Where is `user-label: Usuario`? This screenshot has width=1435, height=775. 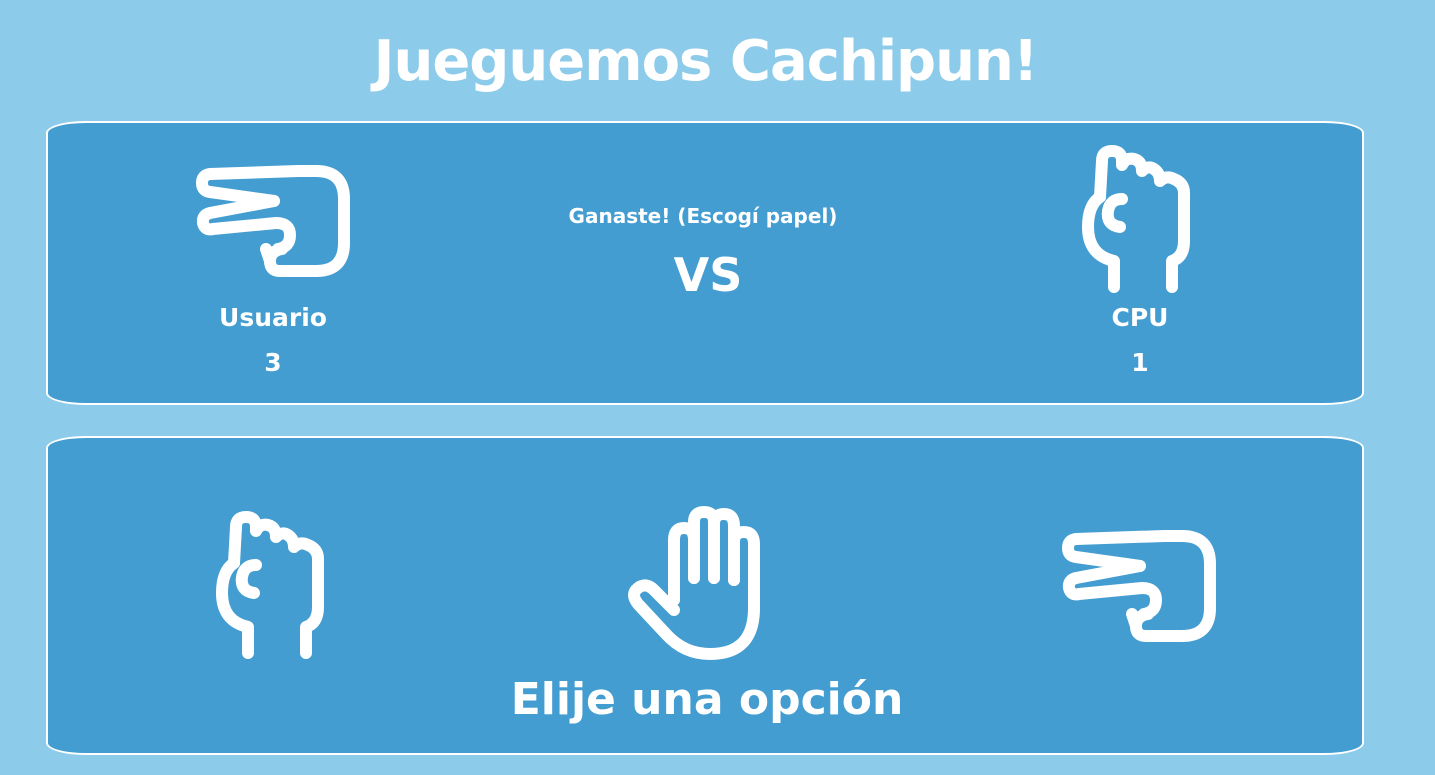 user-label: Usuario is located at coordinates (273, 317).